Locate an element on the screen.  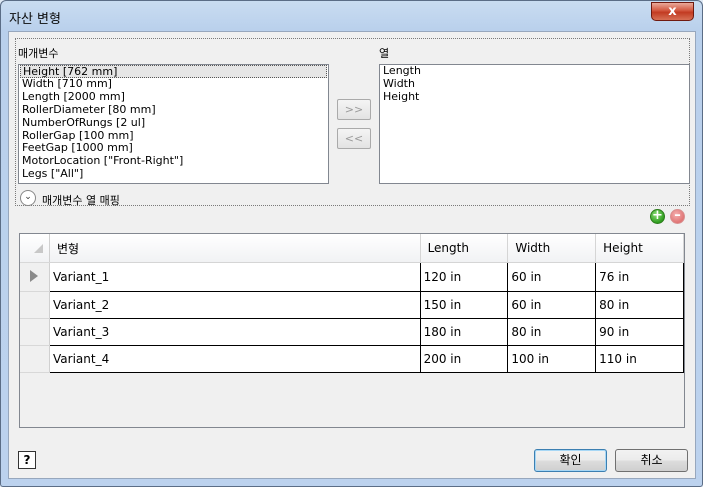
list-item: Length is located at coordinates (534, 71).